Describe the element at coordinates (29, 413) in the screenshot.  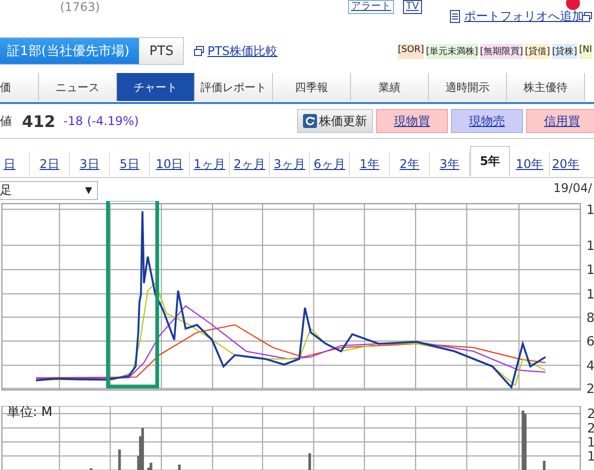
I see `volume-unit: 単位: M` at that location.